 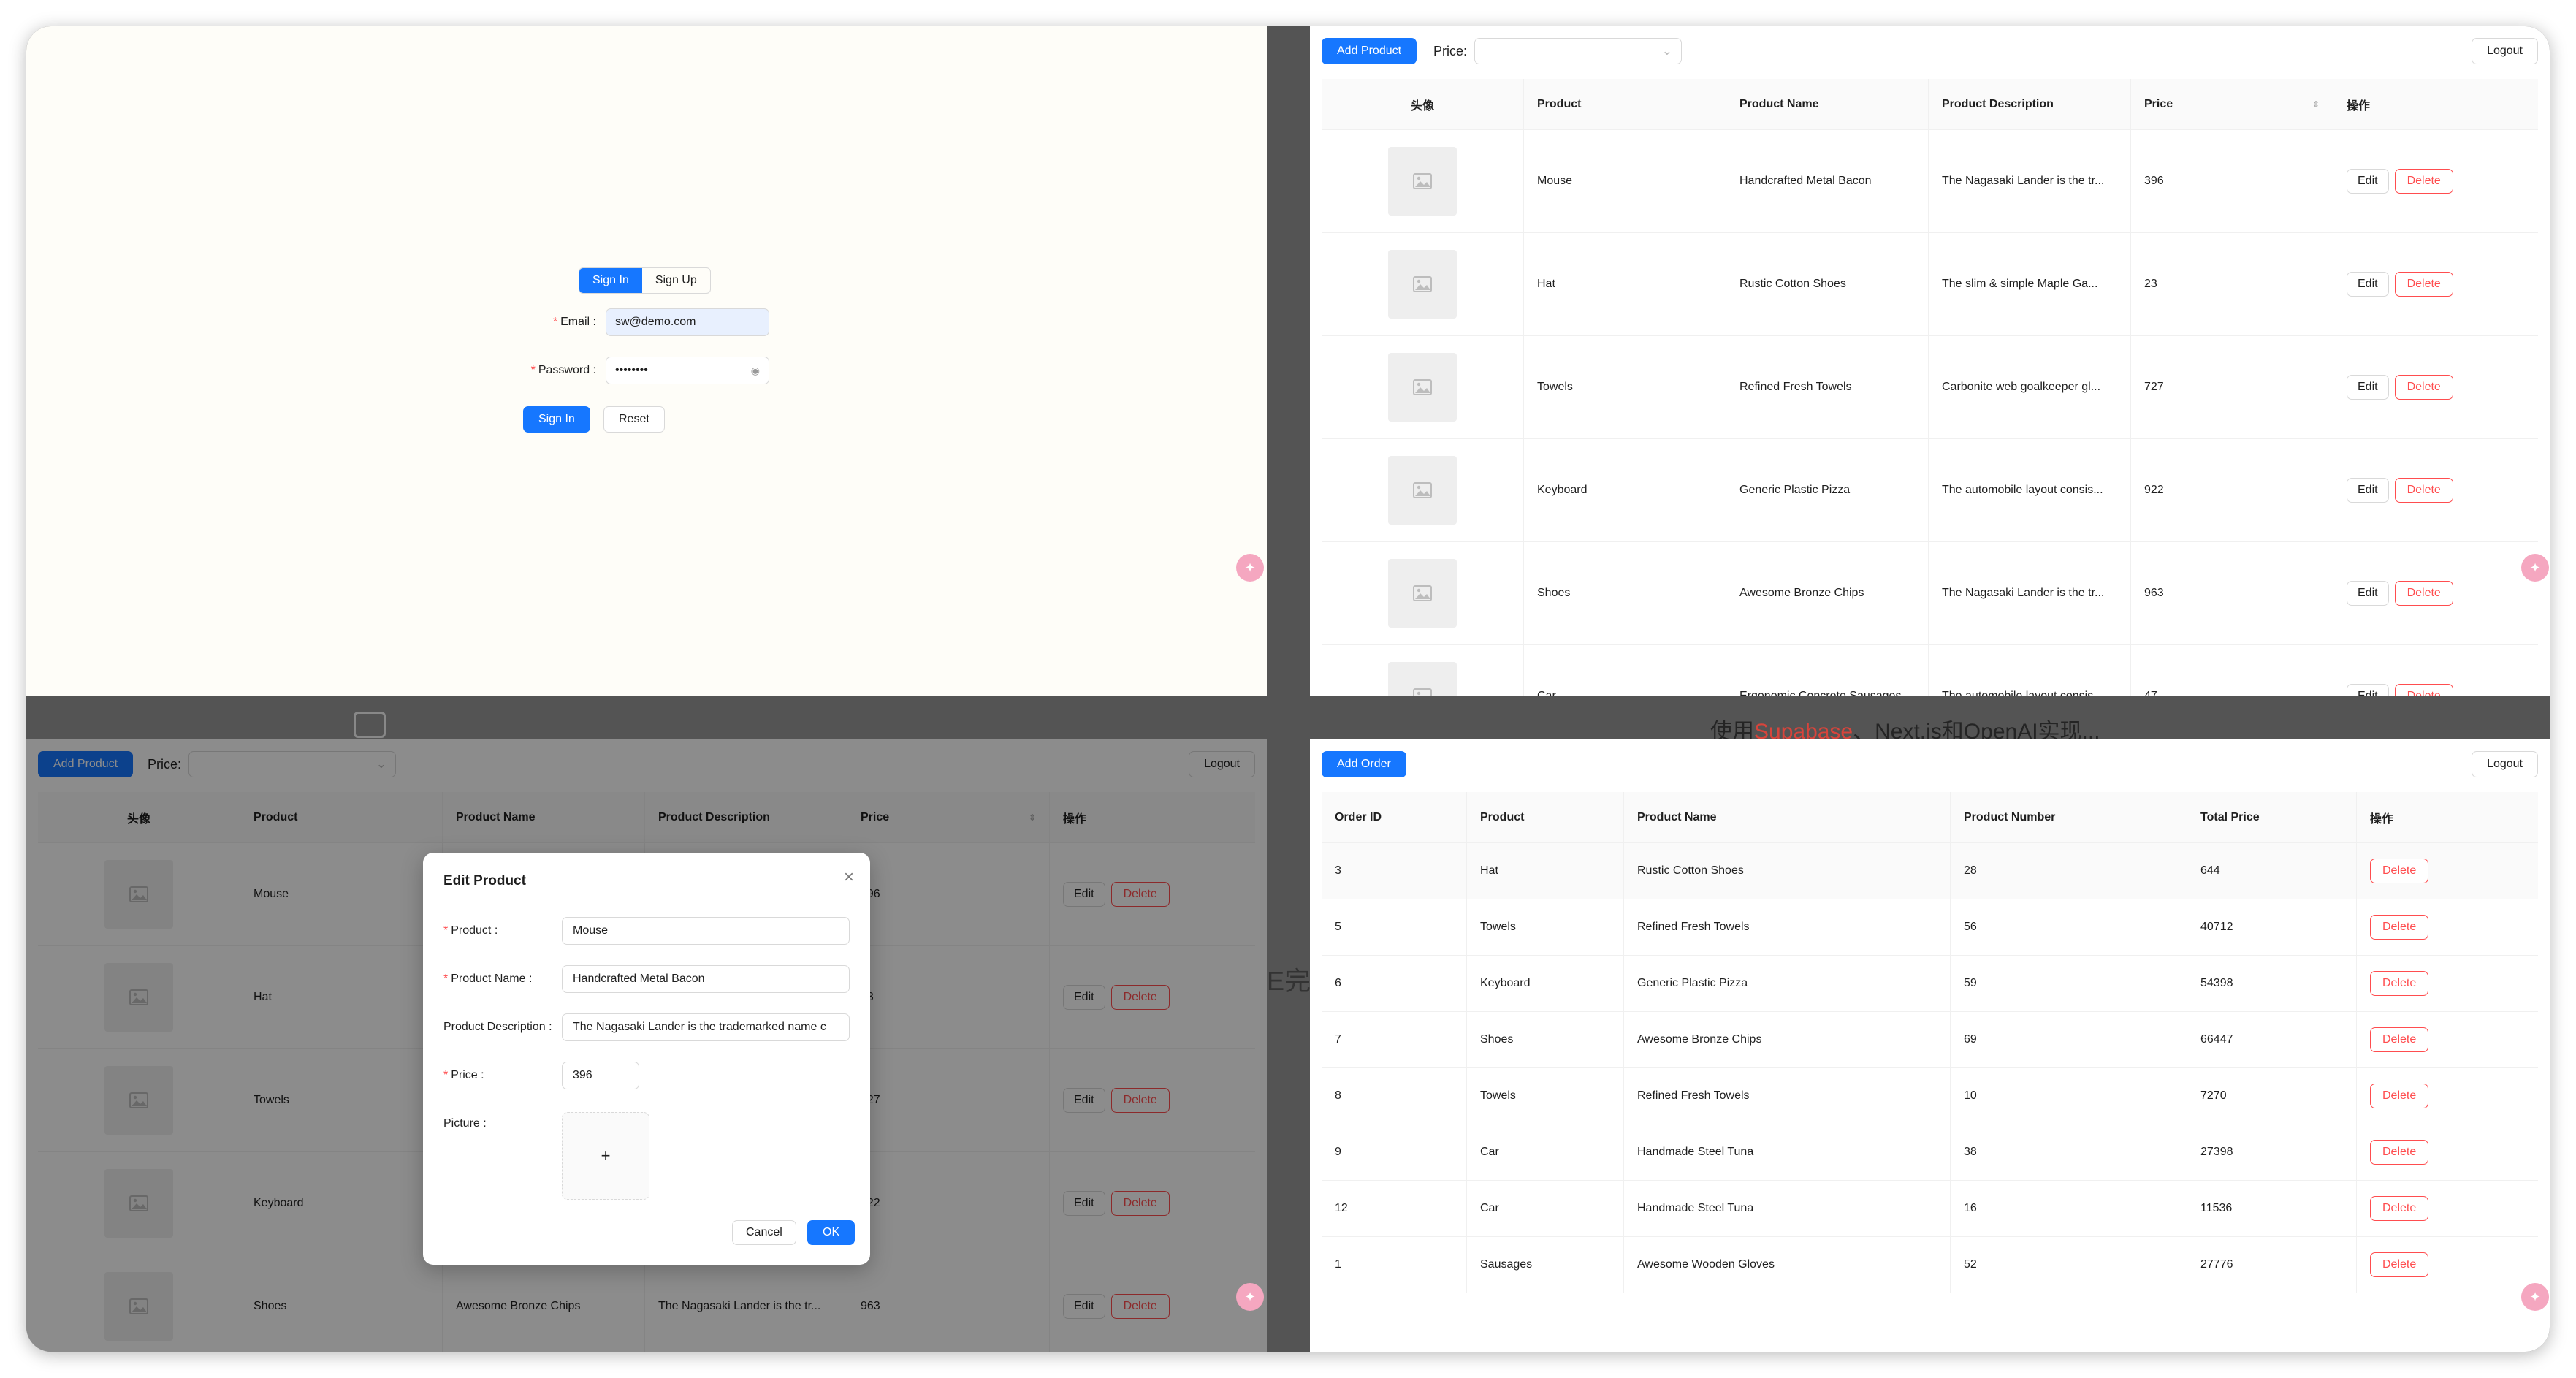 What do you see at coordinates (2272, 927) in the screenshot?
I see `total-price-cell: 40712` at bounding box center [2272, 927].